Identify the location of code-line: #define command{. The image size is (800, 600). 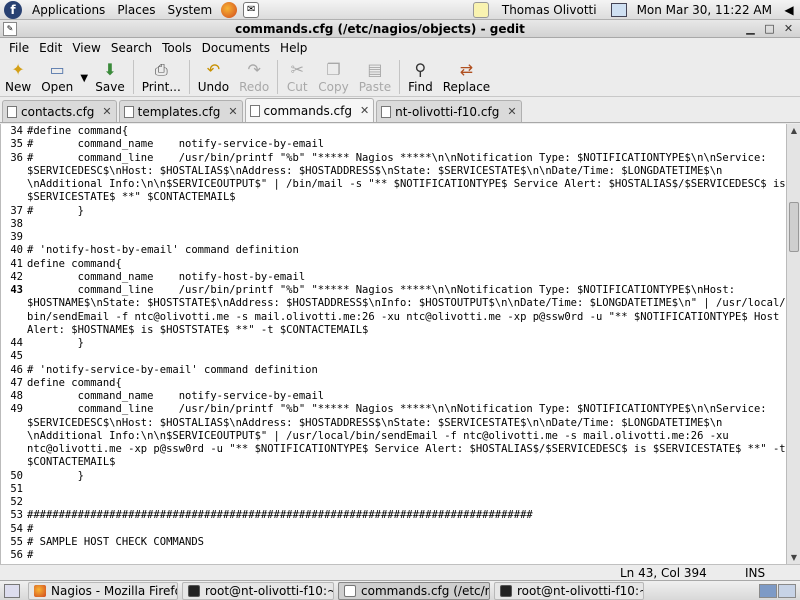
(77, 131).